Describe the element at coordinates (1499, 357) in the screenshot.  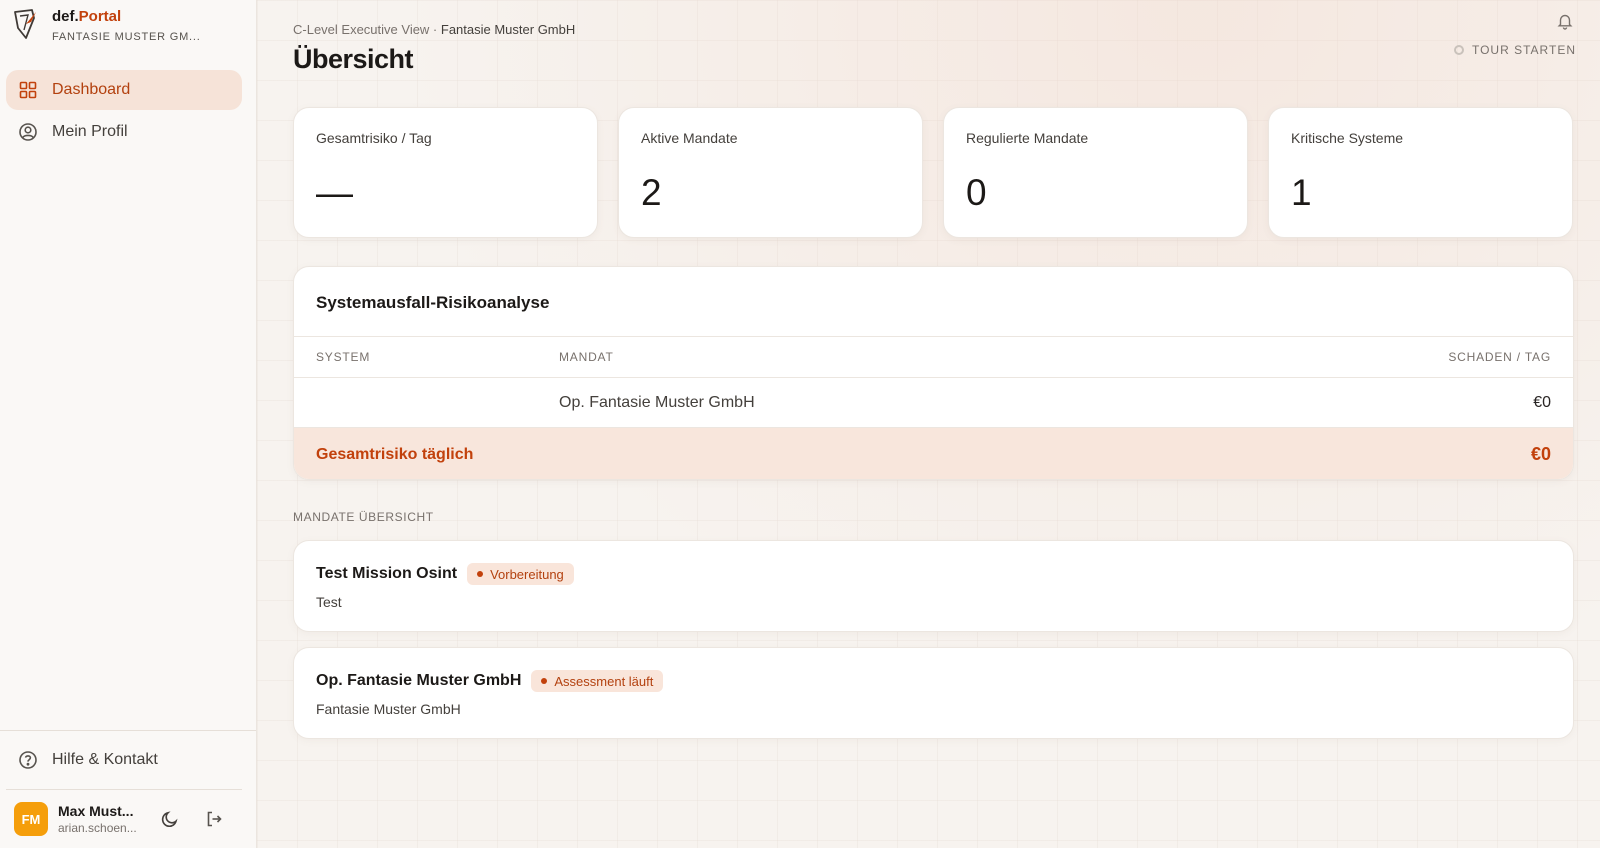
I see `column-header-damage: SCHADEN / TAG` at that location.